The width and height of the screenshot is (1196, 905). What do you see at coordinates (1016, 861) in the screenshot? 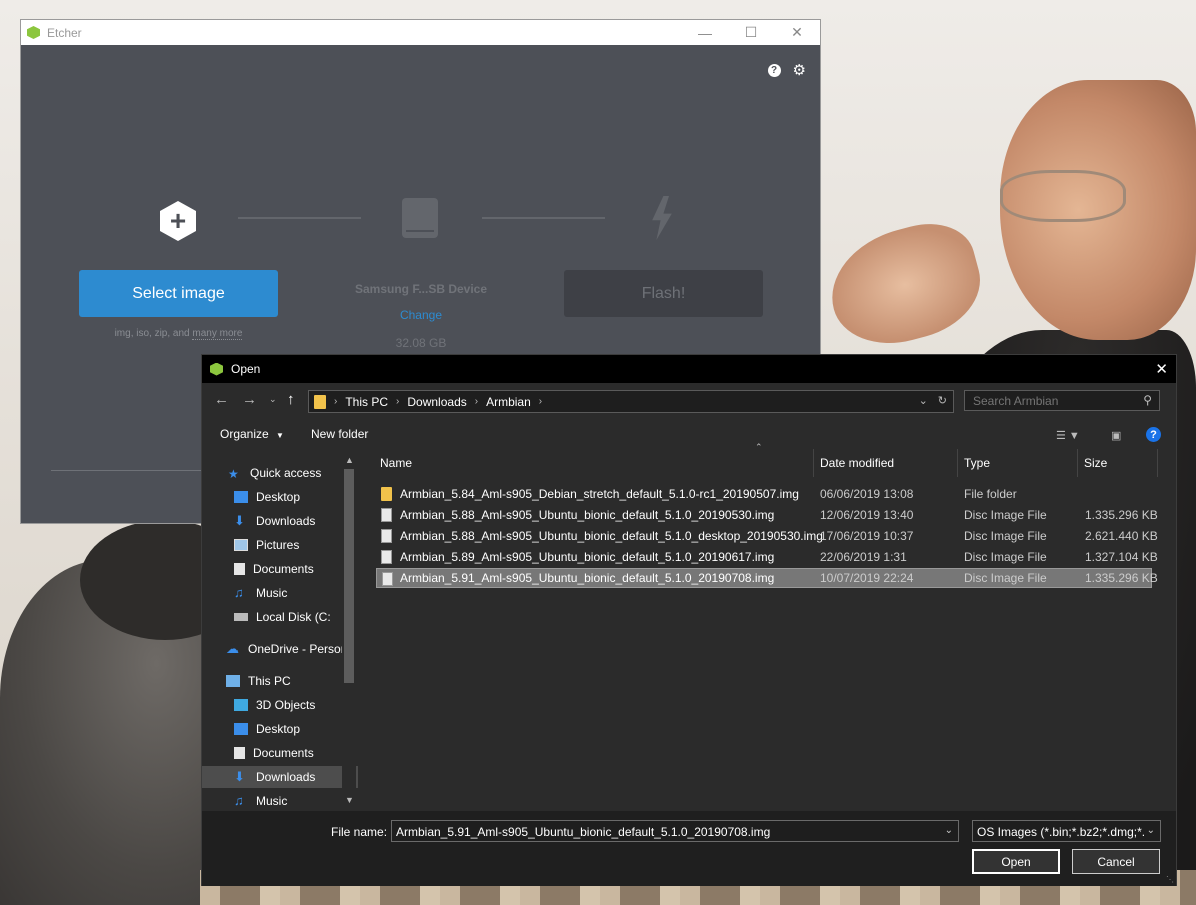
I see `open-button: Open` at bounding box center [1016, 861].